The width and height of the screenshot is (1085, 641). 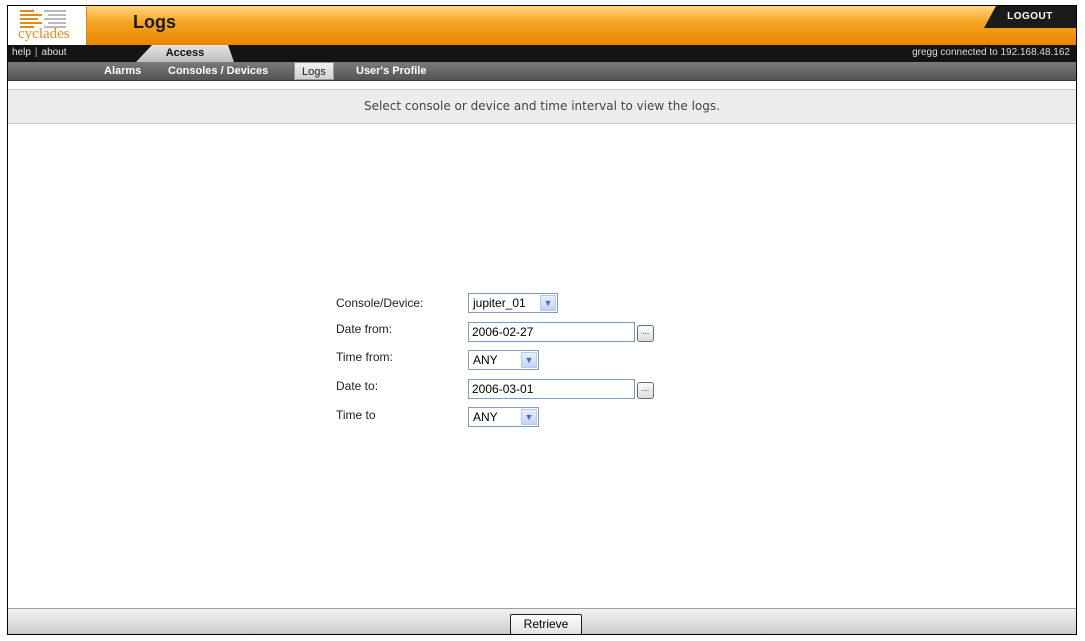 I want to click on logout-button: LOGOUT, so click(x=1030, y=17).